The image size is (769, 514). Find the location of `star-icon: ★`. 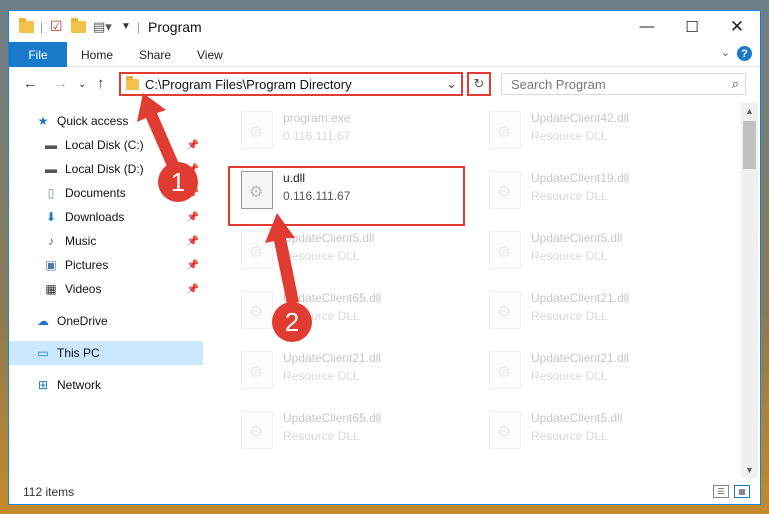

star-icon: ★ is located at coordinates (43, 121).